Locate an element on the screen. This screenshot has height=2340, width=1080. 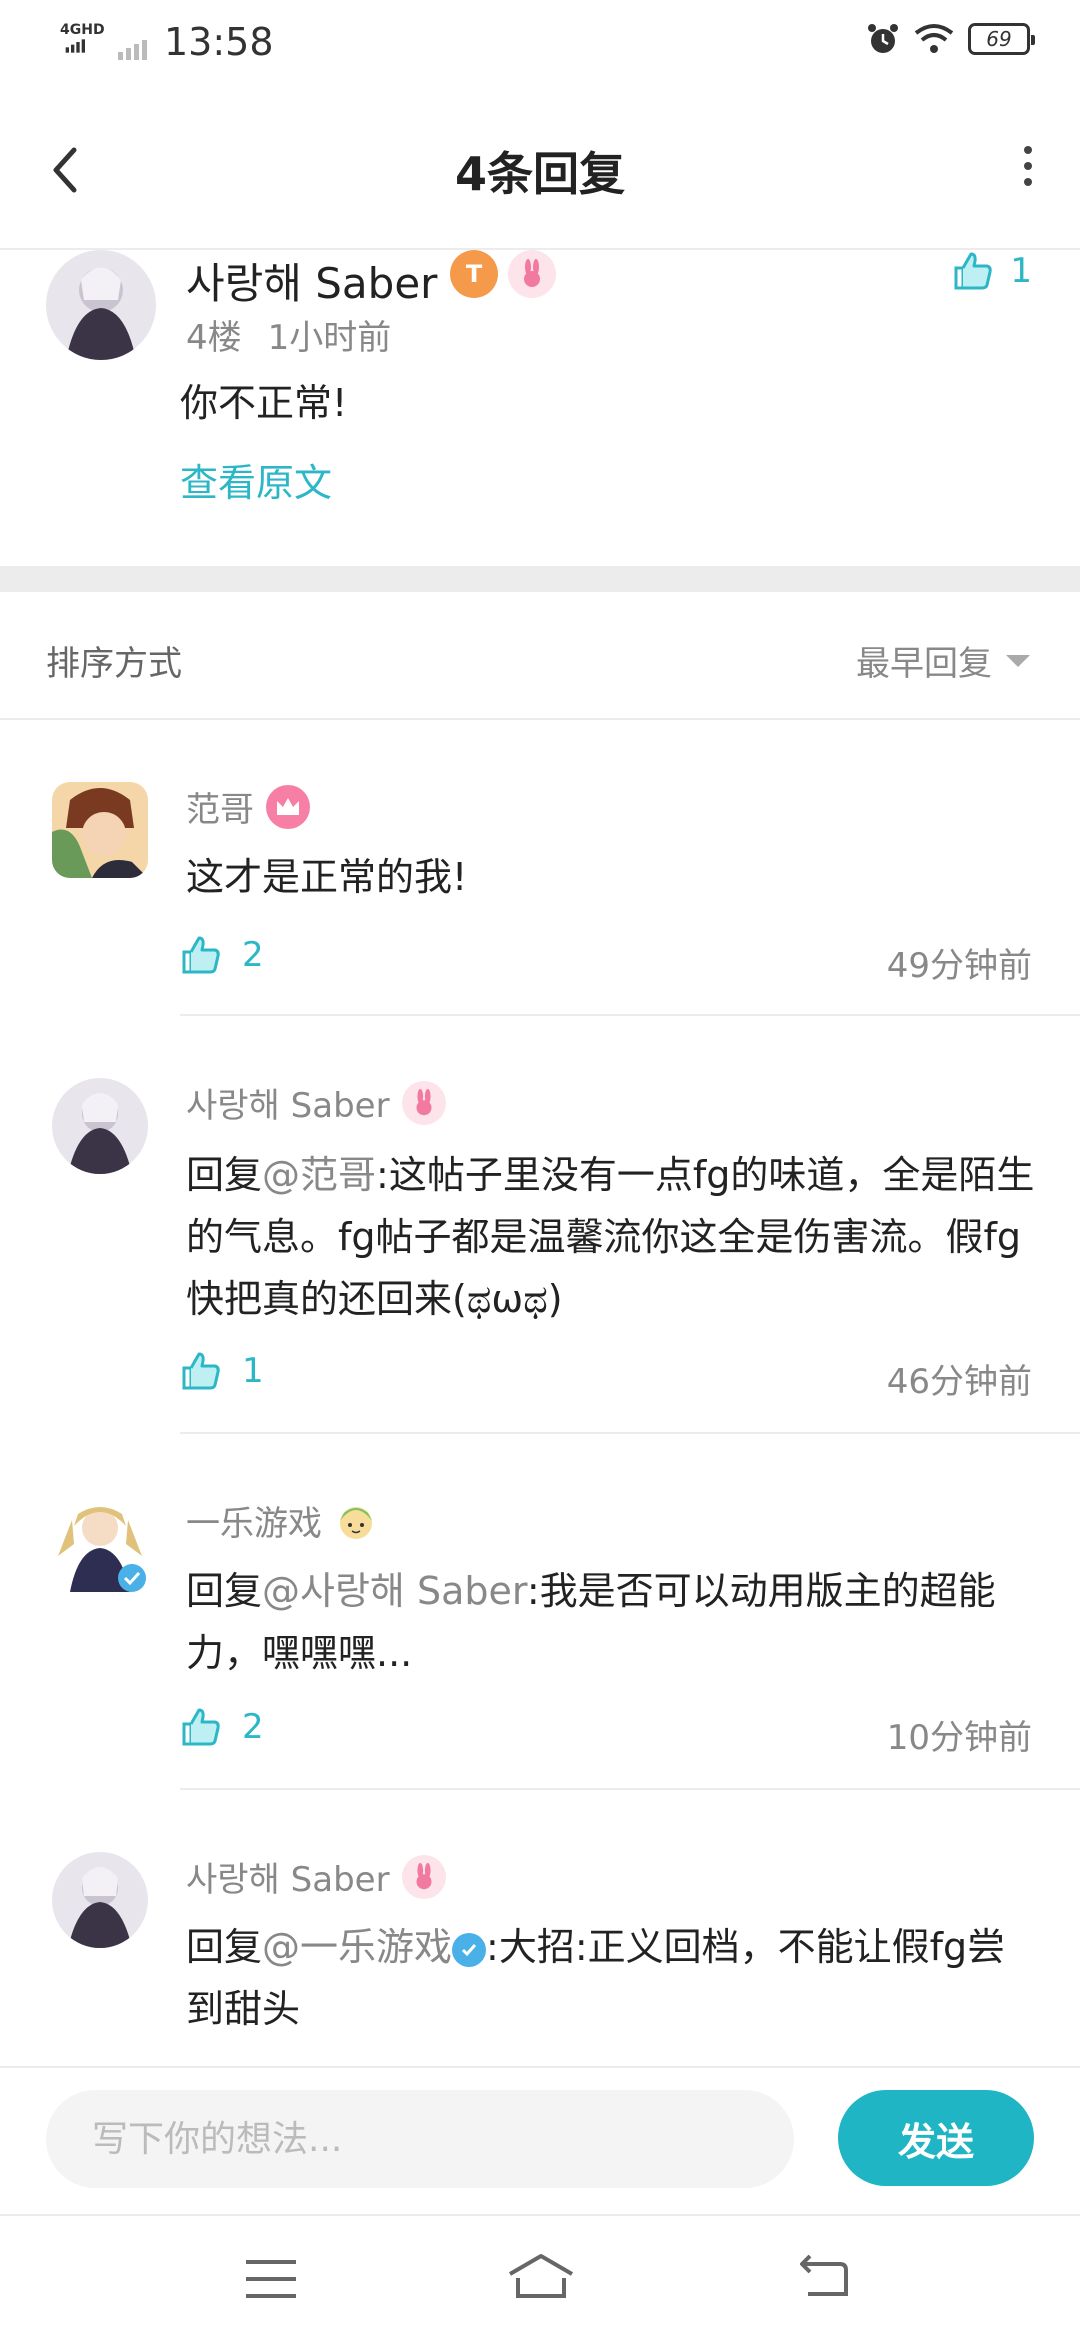
reply-text: 这才是正常的我! is located at coordinates (327, 877).